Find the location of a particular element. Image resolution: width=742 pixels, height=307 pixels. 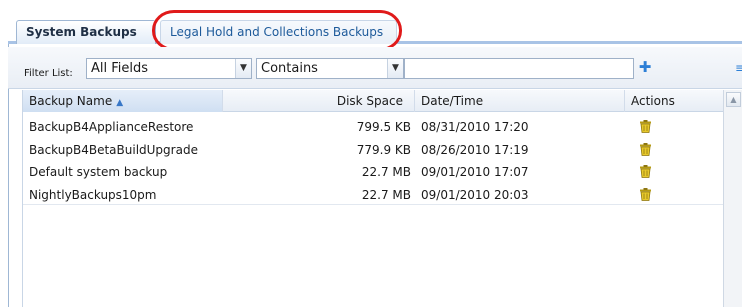

filter-field-select: All Fields ▼ is located at coordinates (169, 68).